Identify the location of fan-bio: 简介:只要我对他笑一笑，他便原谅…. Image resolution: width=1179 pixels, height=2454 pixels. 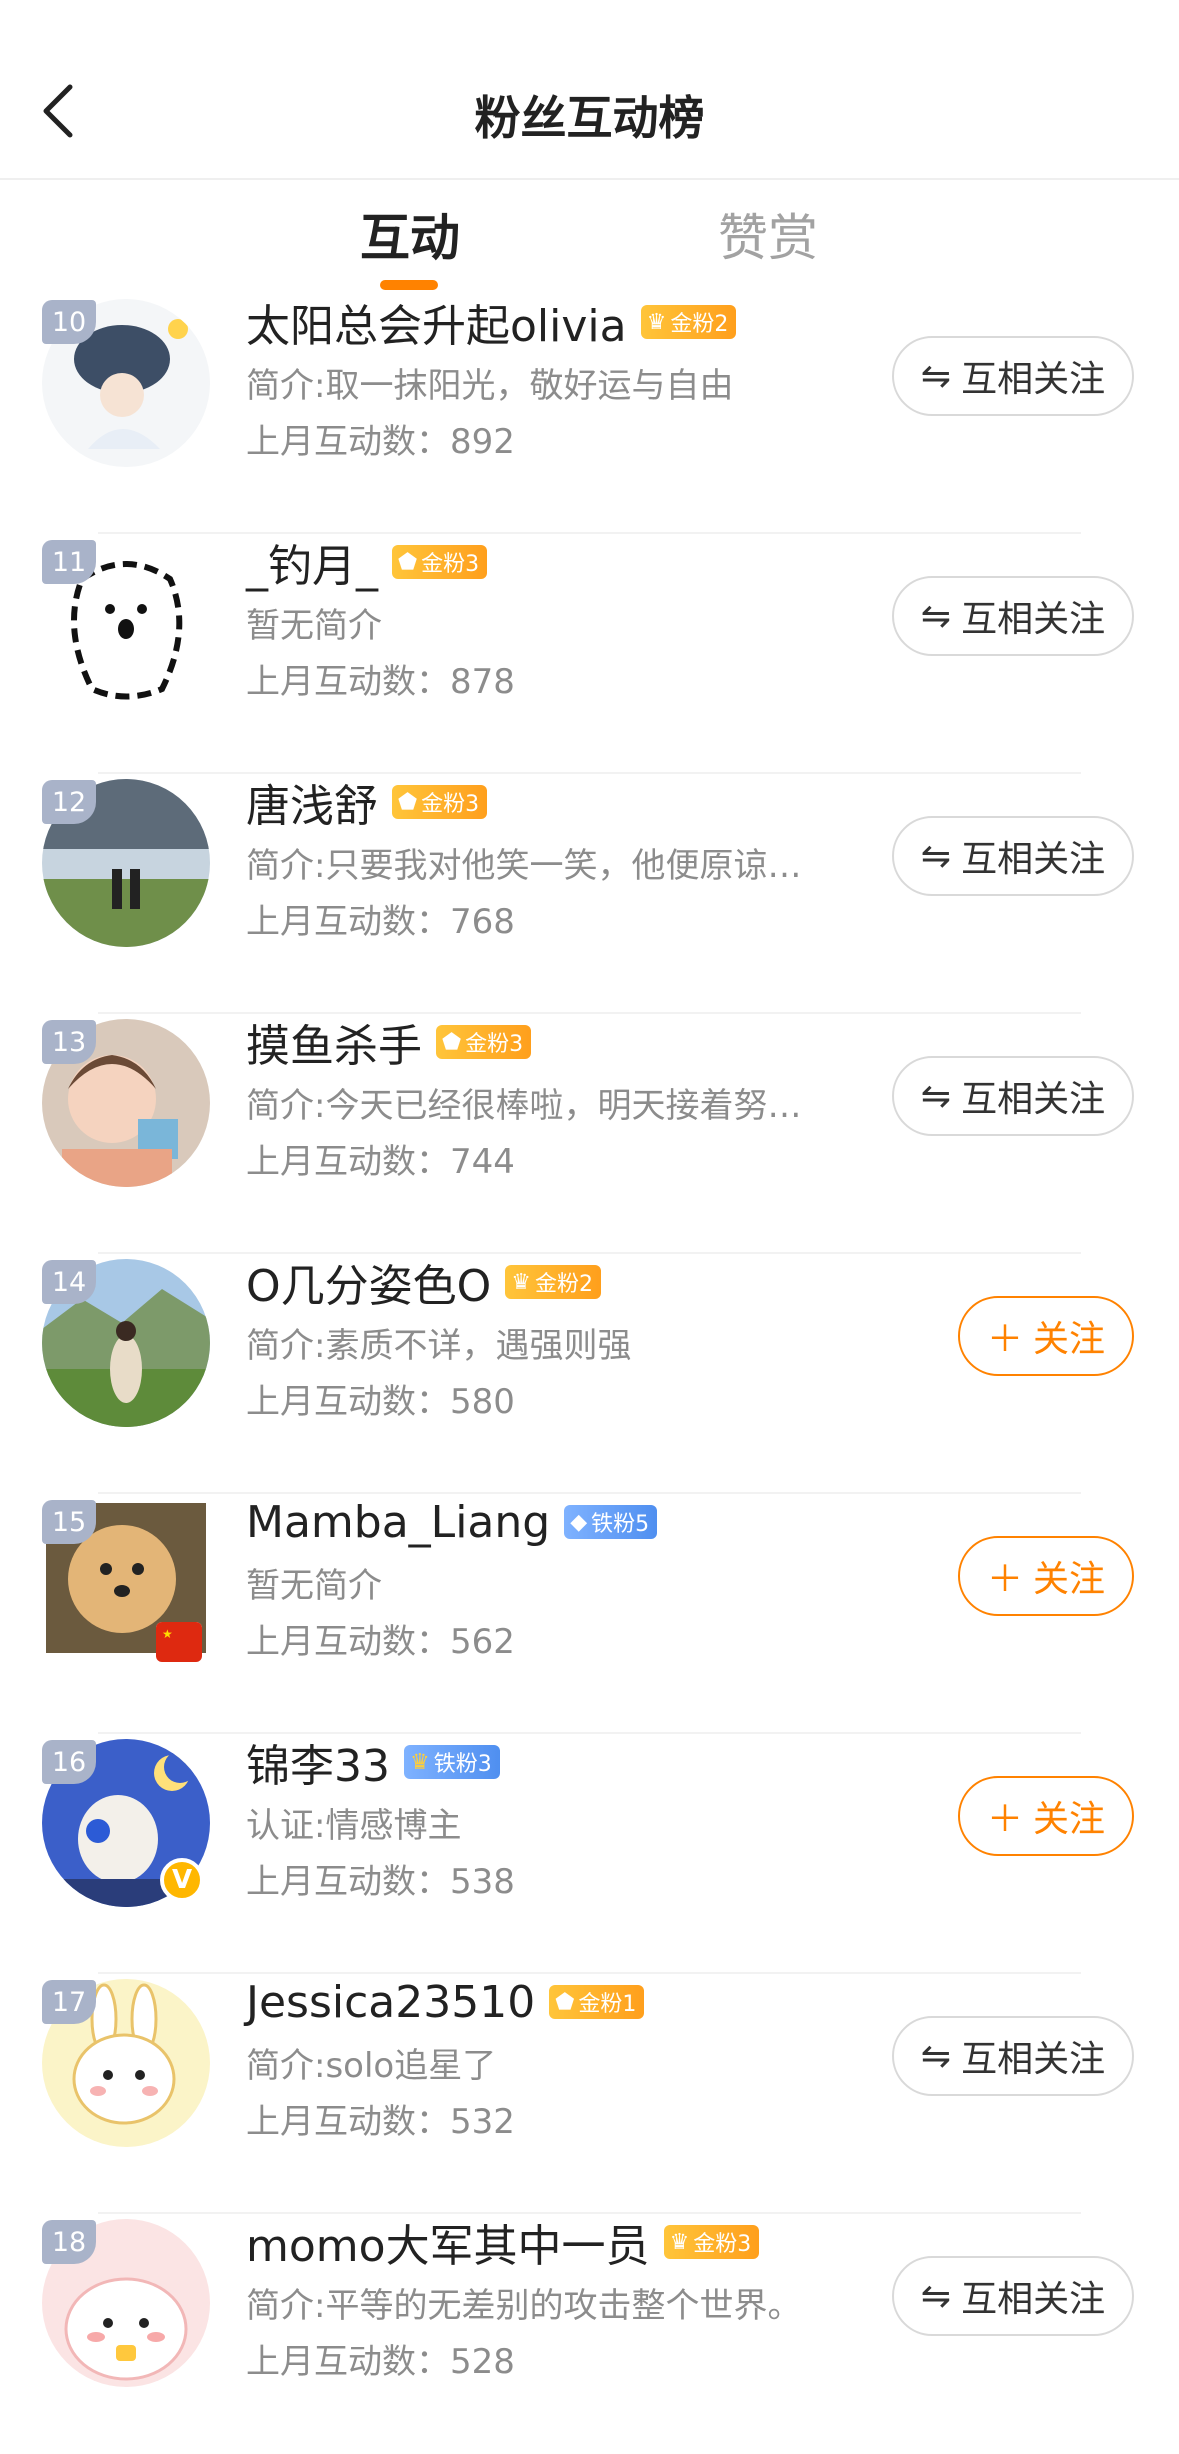
(524, 866).